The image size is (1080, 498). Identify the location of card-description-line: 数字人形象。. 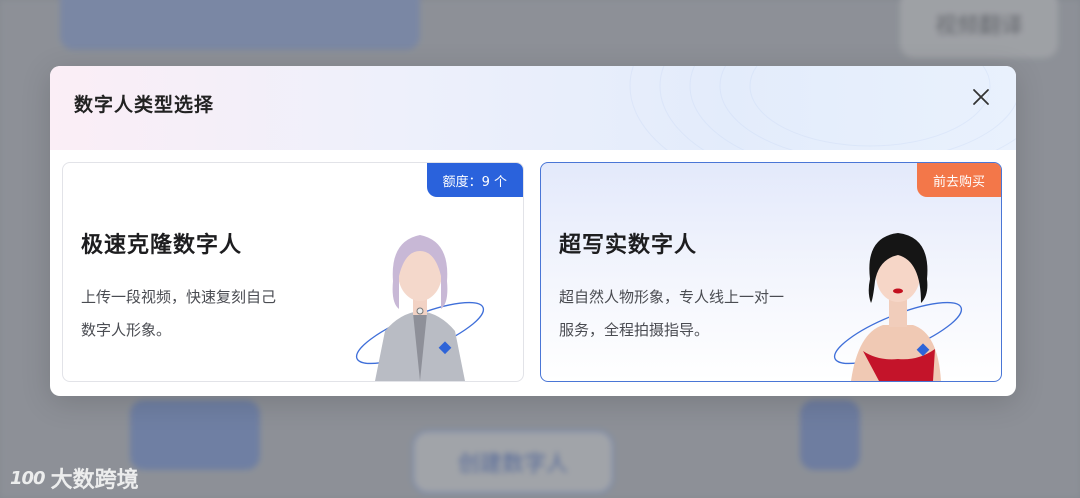
(126, 330).